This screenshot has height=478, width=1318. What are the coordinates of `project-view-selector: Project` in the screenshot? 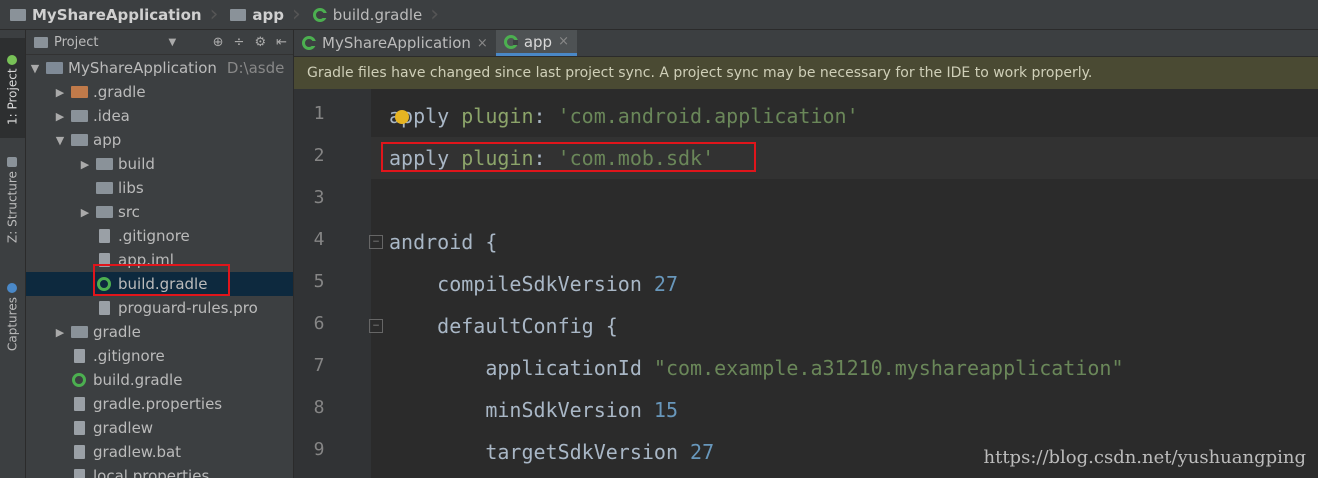 It's located at (76, 42).